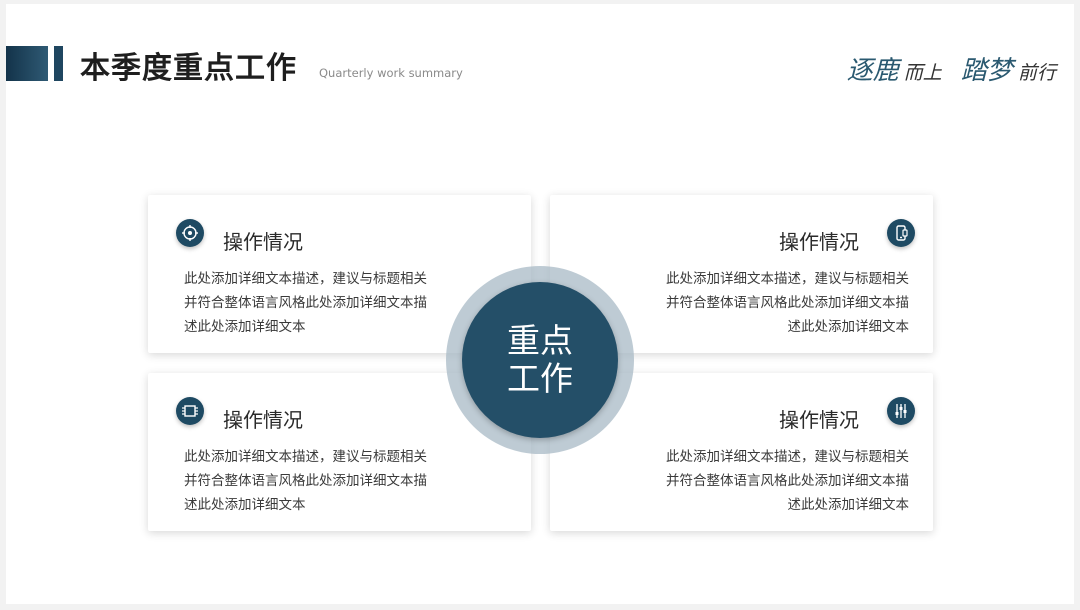  I want to click on slogan-word-2: 而上, so click(922, 73).